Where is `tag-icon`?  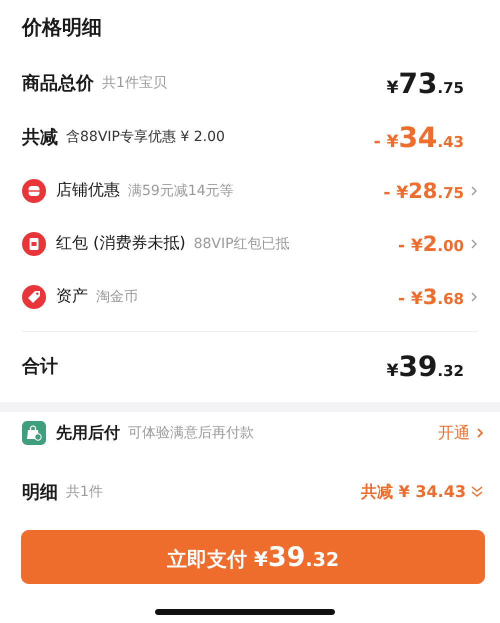 tag-icon is located at coordinates (34, 296).